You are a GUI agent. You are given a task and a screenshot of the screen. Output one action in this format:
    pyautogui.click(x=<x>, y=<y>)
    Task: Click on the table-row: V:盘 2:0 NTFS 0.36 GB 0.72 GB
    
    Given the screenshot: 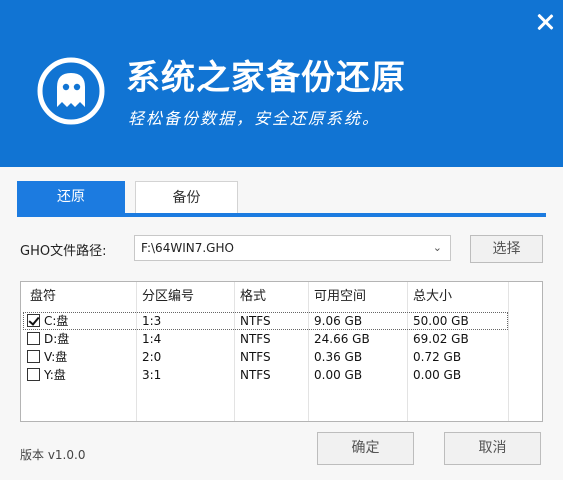 What is the action you would take?
    pyautogui.click(x=265, y=357)
    